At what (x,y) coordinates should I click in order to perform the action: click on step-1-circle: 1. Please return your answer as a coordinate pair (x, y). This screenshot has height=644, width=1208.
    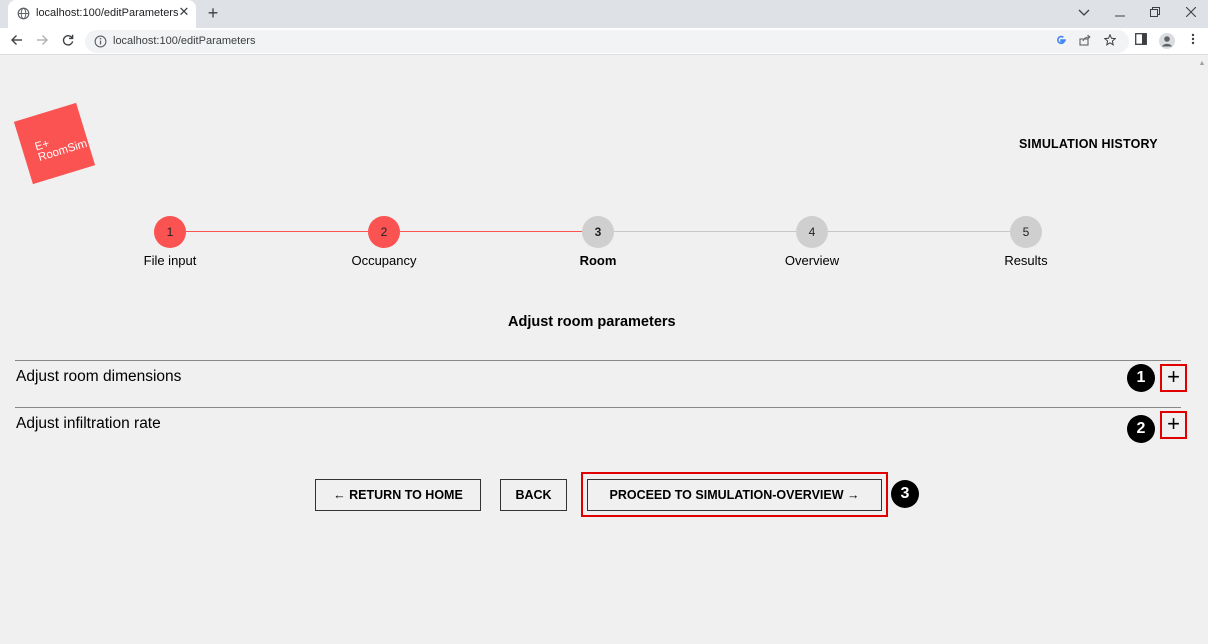
    Looking at the image, I should click on (170, 232).